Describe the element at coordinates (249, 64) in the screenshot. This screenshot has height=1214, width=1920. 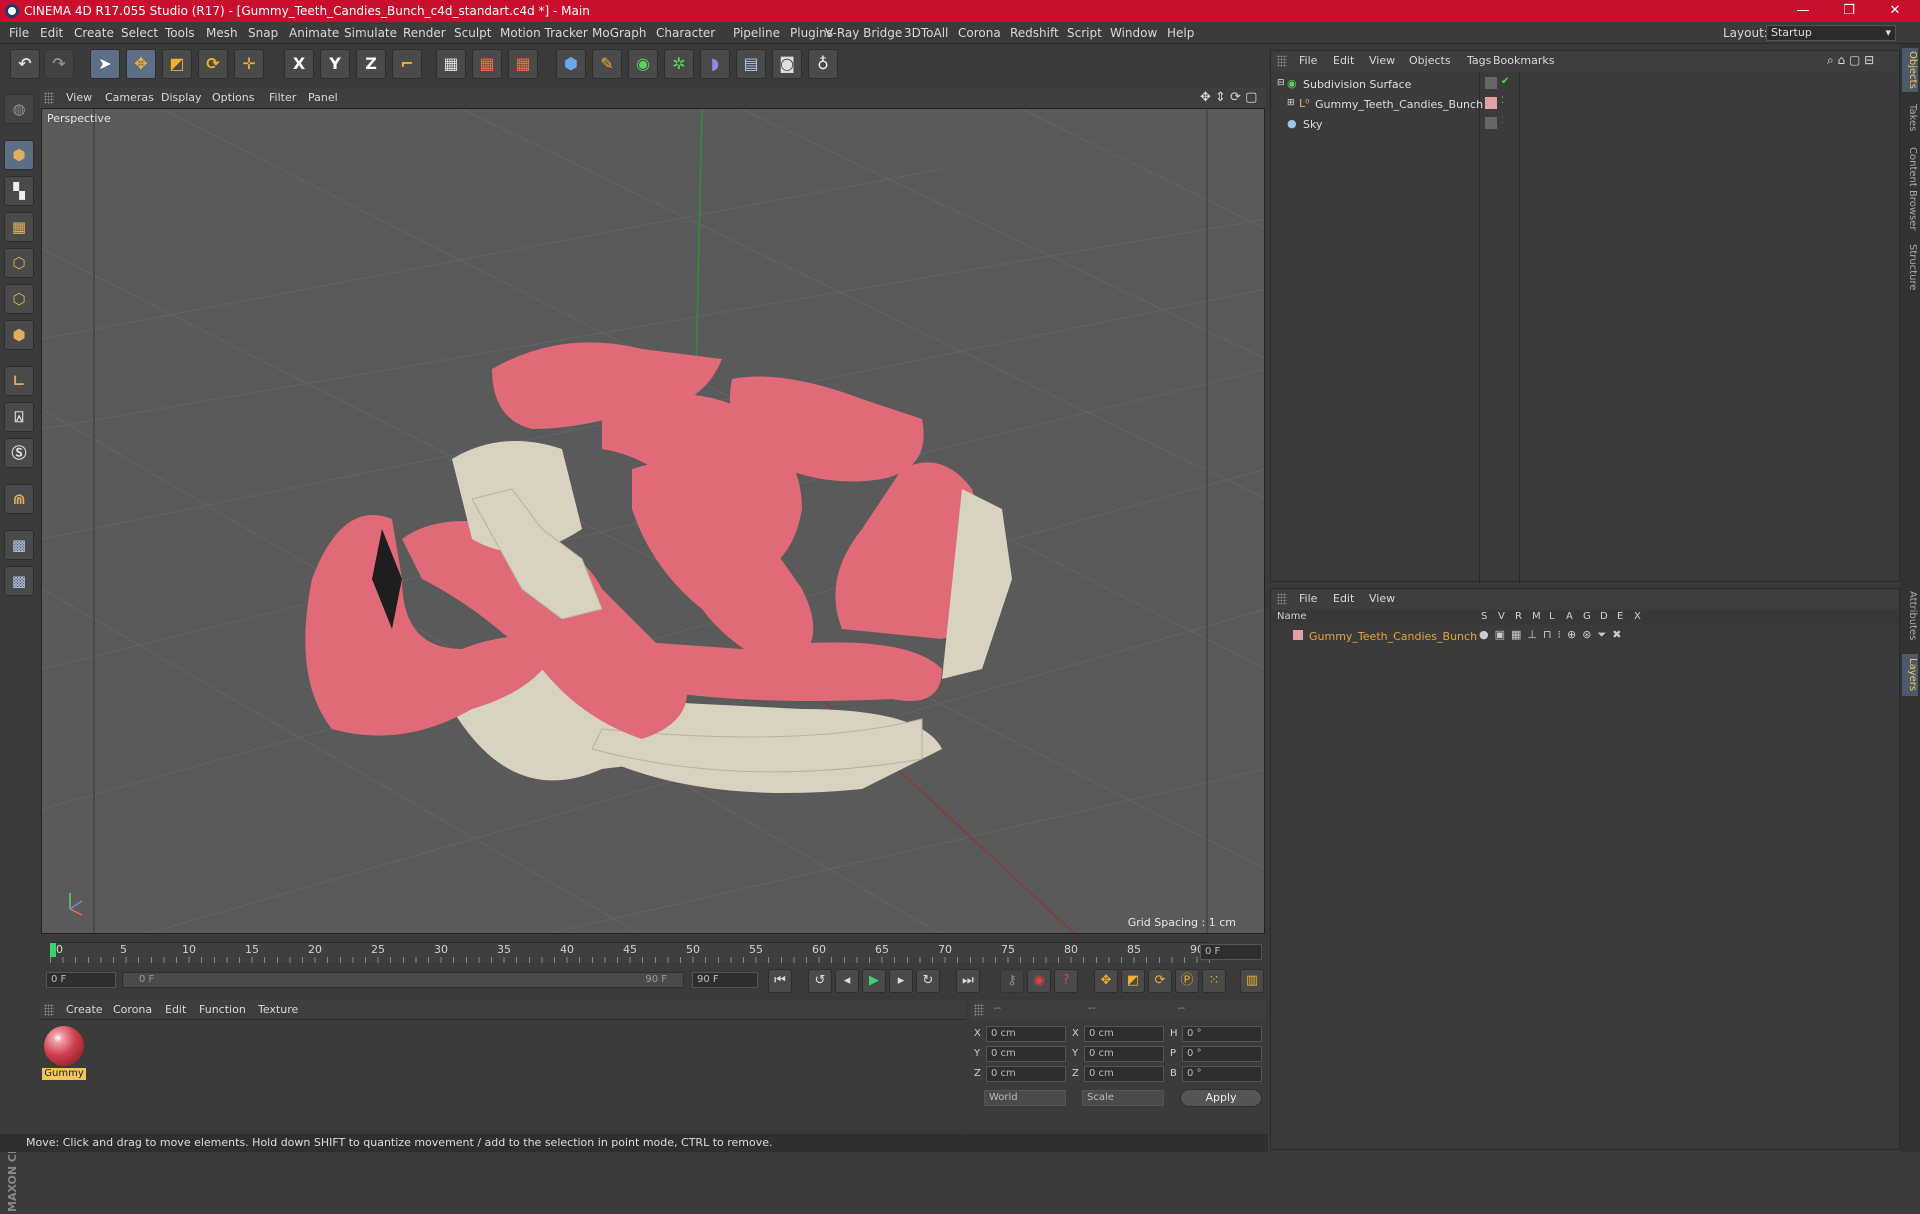
I see `transform-tool-button: ✛` at that location.